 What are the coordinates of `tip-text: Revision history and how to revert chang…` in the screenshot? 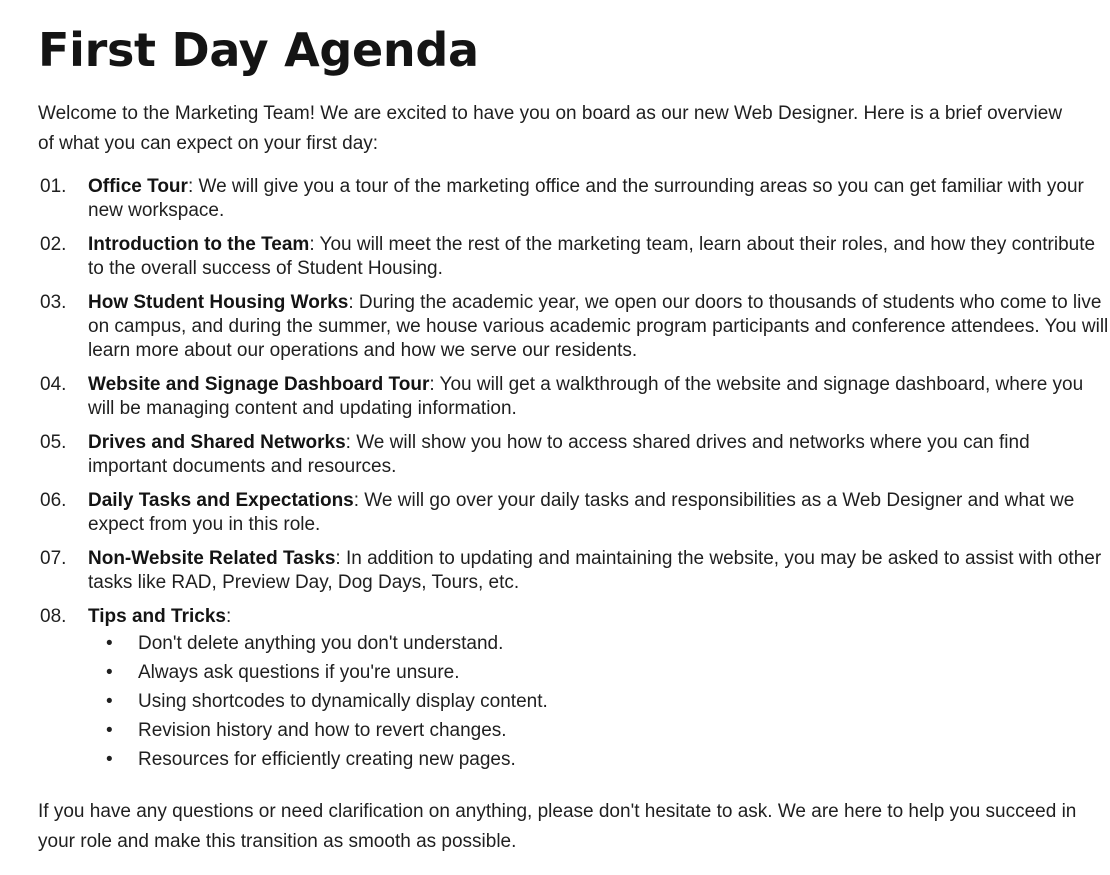 It's located at (322, 730).